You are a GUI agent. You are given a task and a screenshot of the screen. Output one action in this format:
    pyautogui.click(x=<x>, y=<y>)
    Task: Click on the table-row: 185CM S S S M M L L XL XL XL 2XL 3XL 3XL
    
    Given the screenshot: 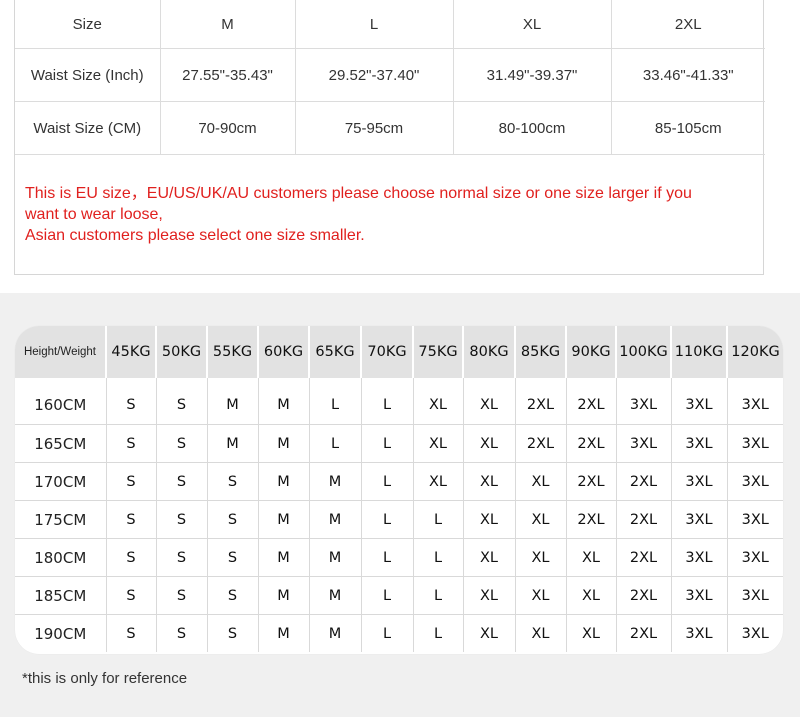 What is the action you would take?
    pyautogui.click(x=399, y=595)
    